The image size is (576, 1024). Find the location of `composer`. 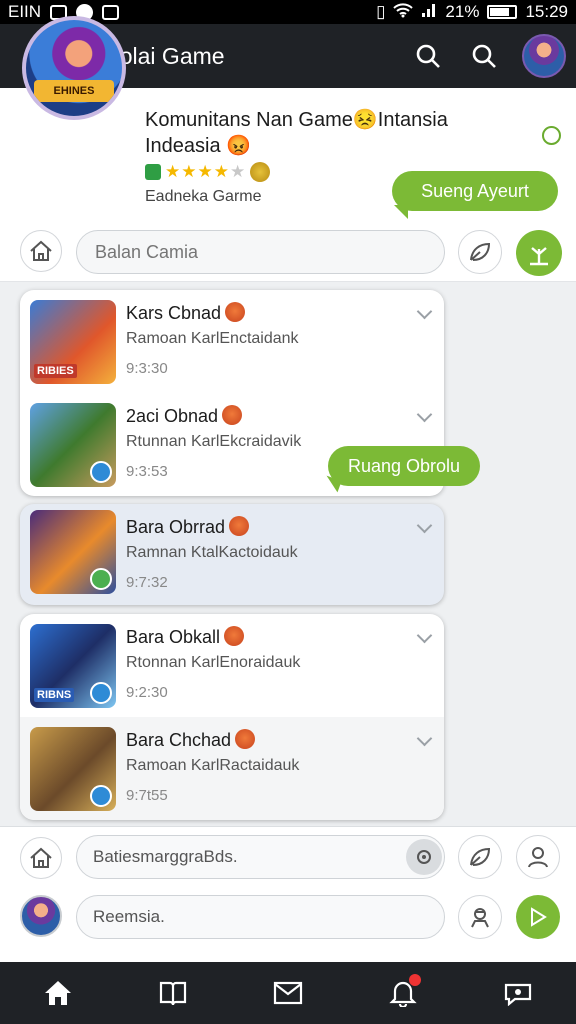

composer is located at coordinates (288, 894).